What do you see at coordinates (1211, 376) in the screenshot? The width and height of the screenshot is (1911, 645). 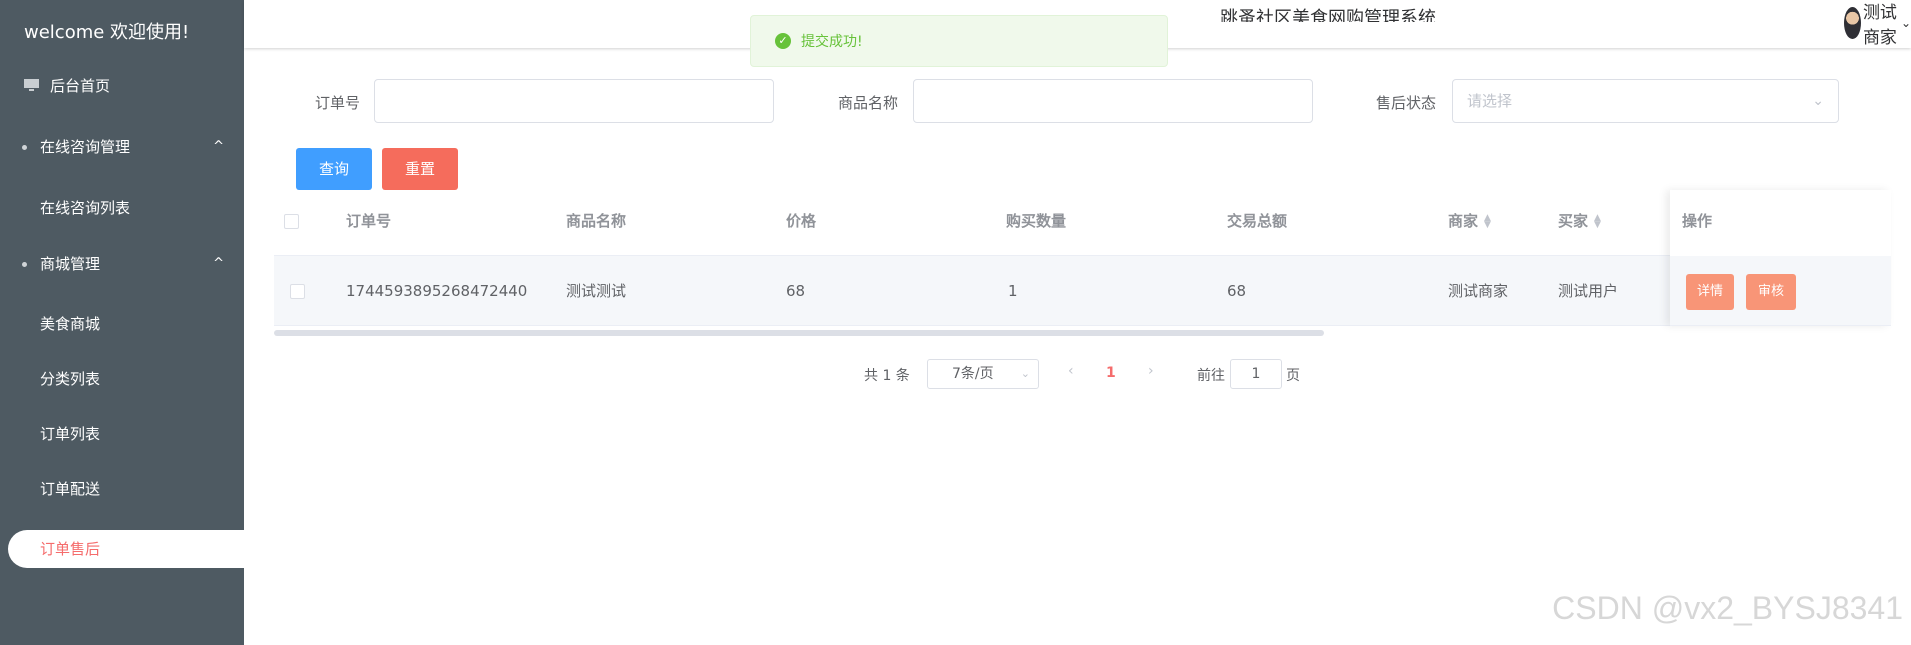 I see `goto-label: 前往` at bounding box center [1211, 376].